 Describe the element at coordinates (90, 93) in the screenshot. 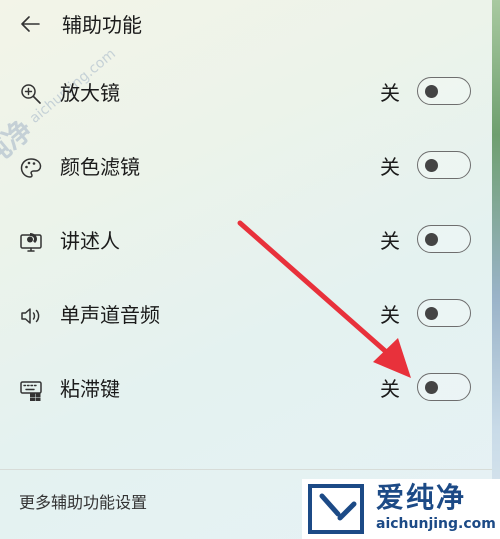

I see `setting-label: 放大镜` at that location.